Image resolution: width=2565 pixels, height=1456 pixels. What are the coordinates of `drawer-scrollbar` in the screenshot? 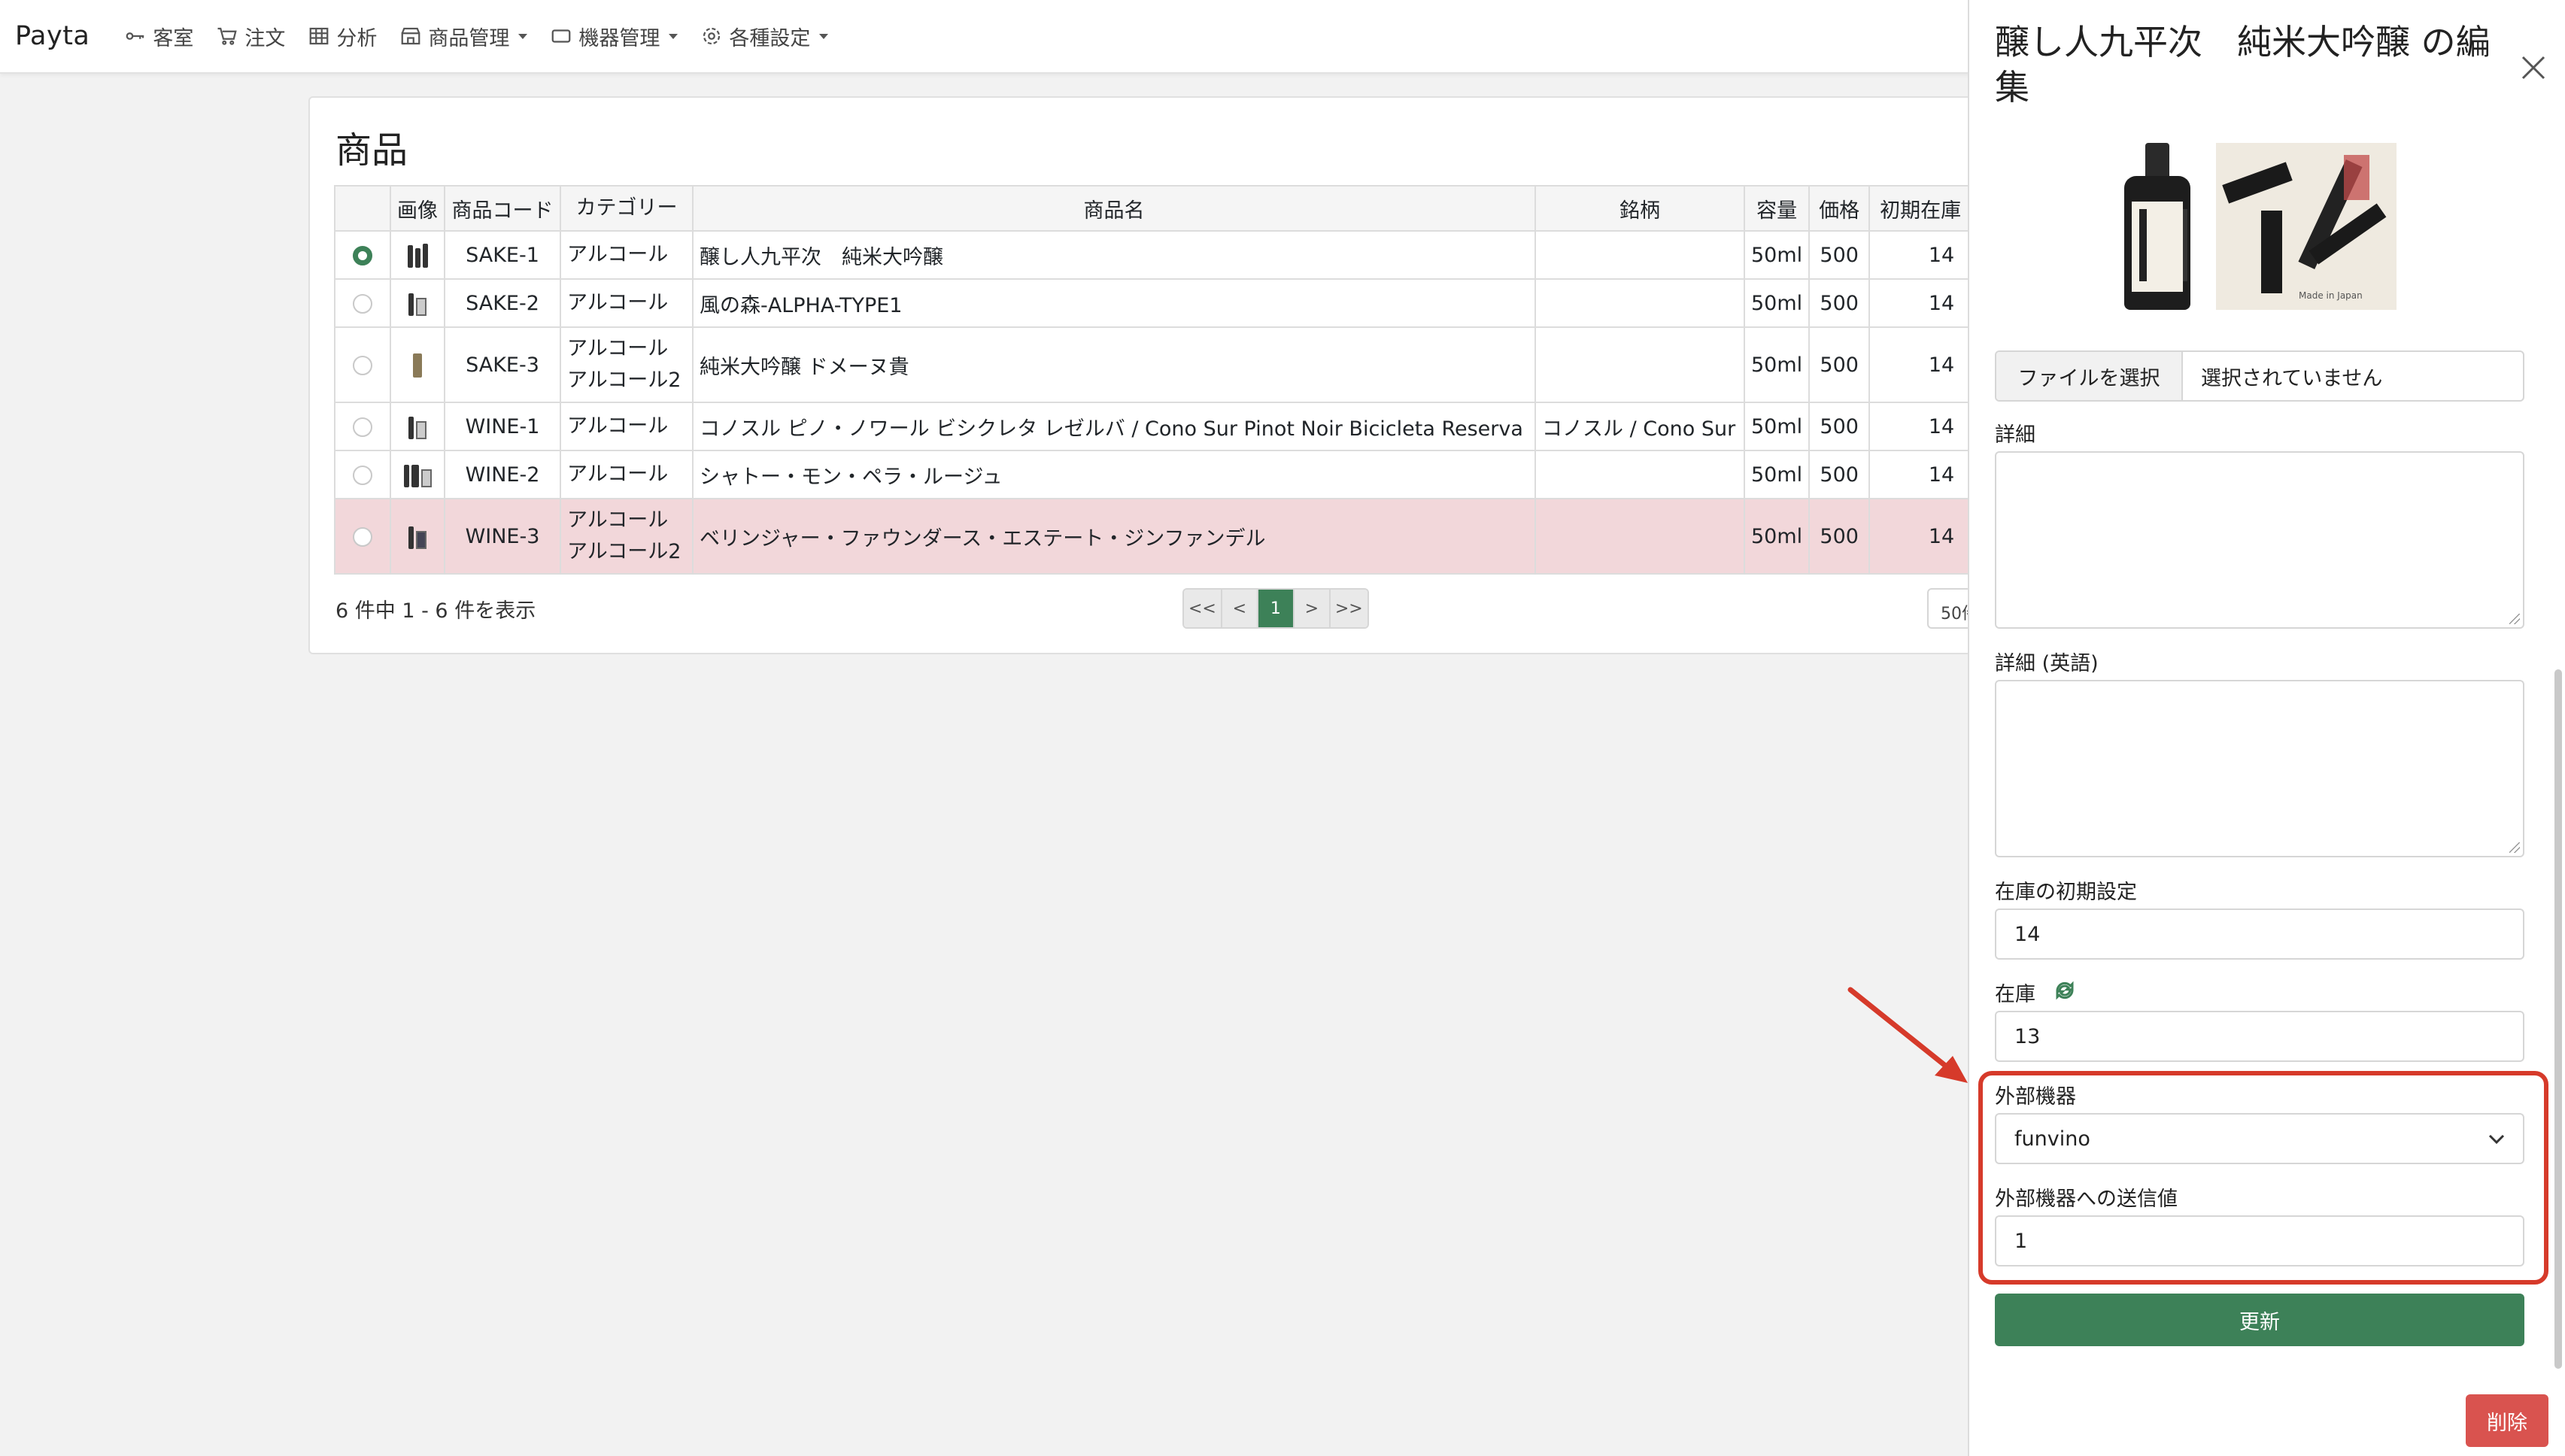 It's located at (2558, 1019).